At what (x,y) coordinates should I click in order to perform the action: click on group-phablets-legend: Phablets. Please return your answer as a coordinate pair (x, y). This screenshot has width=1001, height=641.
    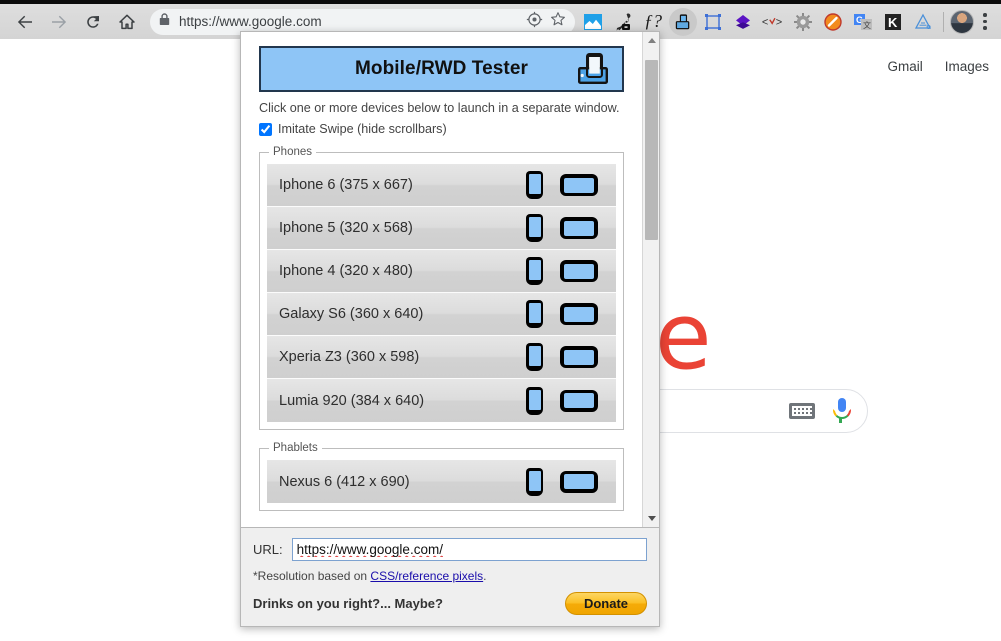
    Looking at the image, I should click on (295, 448).